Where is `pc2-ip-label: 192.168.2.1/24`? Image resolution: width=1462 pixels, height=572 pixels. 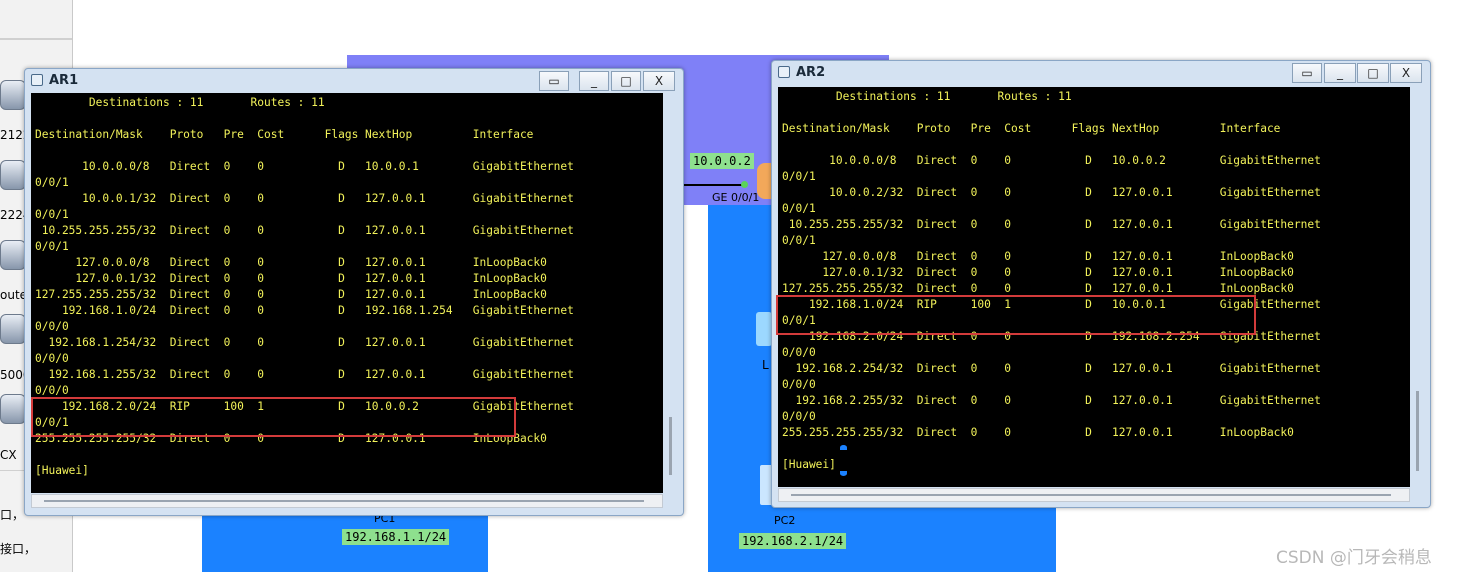 pc2-ip-label: 192.168.2.1/24 is located at coordinates (793, 541).